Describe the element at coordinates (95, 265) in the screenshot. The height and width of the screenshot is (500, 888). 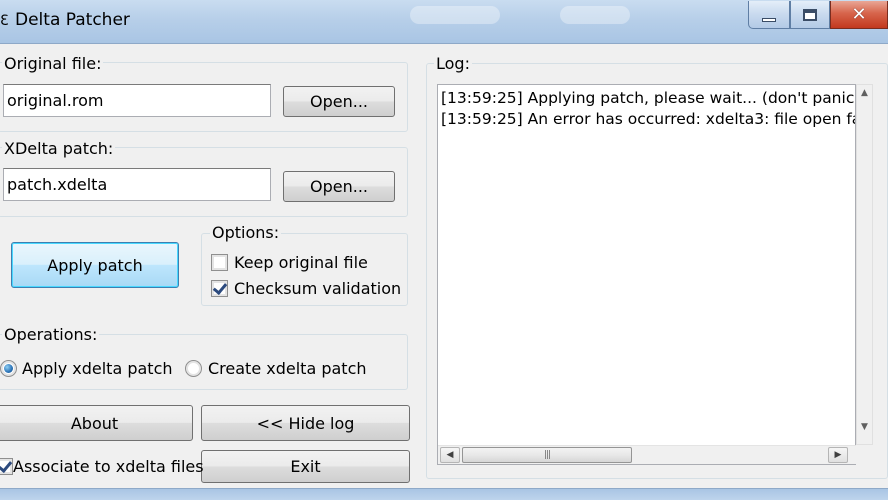
I see `apply-patch-button: Apply patch` at that location.